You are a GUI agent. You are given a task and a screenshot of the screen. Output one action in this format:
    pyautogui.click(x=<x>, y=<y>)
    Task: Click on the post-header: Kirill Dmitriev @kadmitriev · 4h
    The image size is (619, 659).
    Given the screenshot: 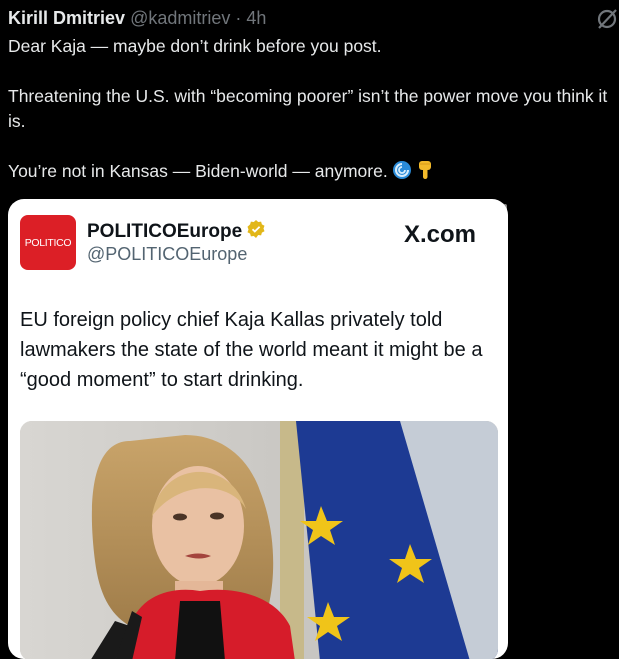 What is the action you would take?
    pyautogui.click(x=137, y=18)
    